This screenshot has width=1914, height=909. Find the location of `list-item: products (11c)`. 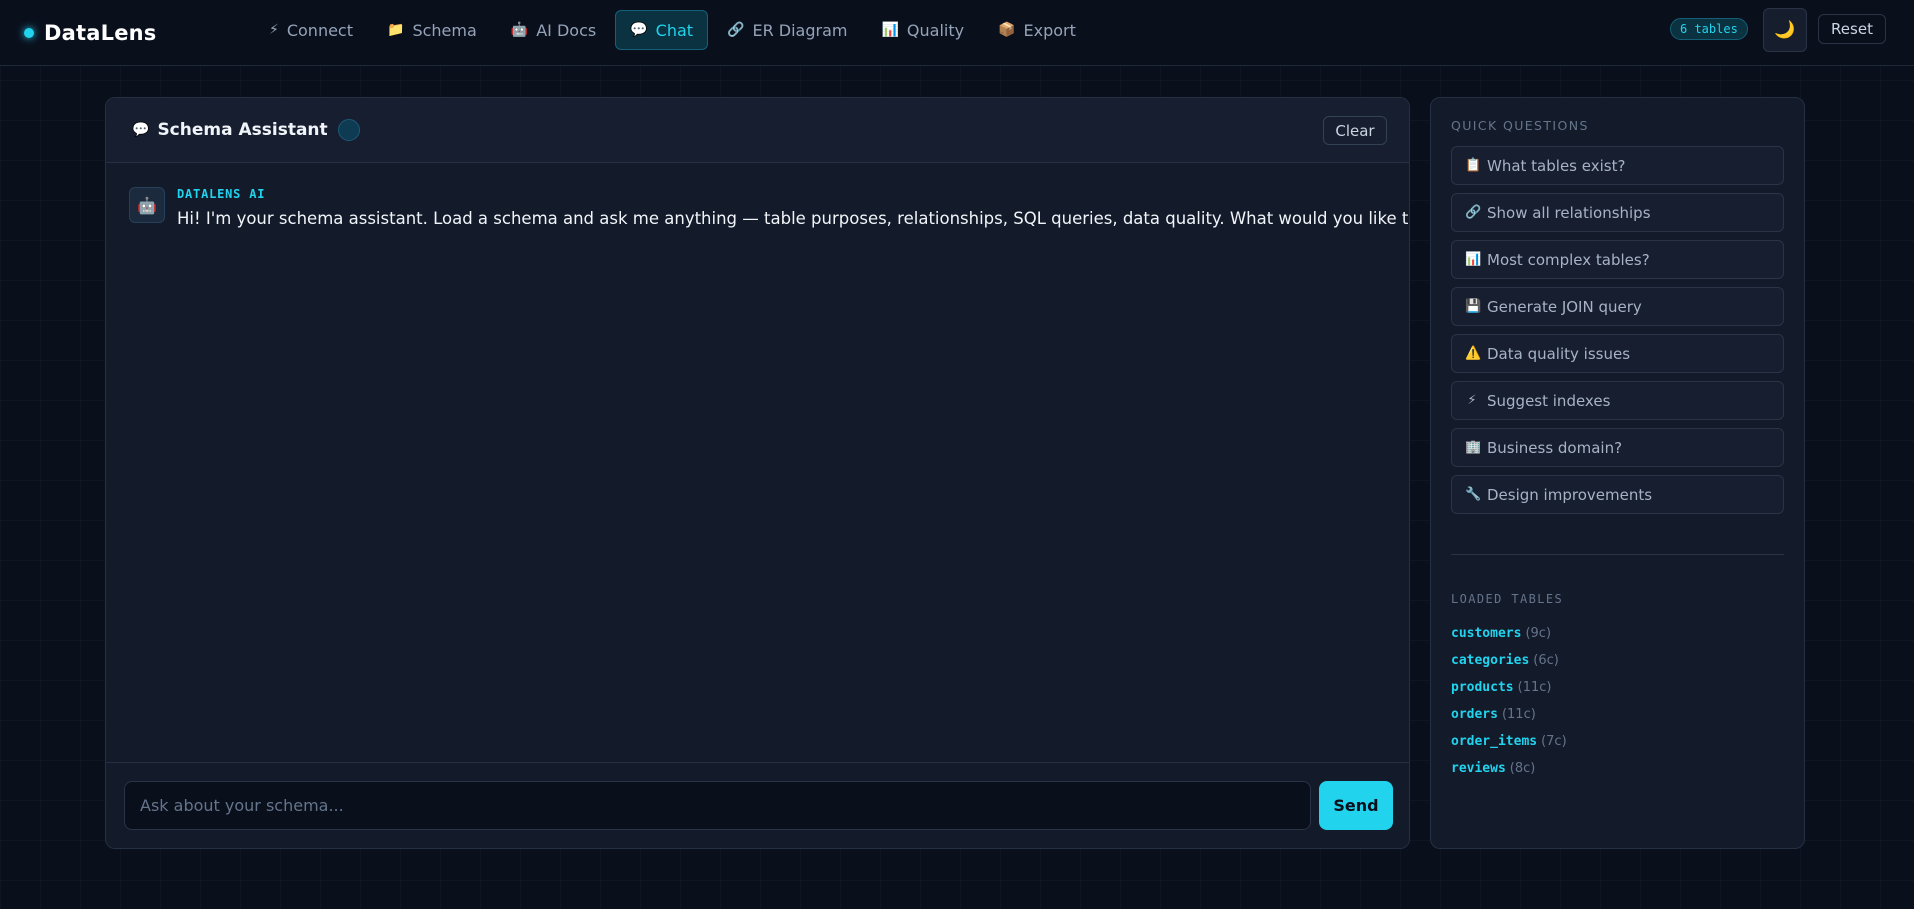

list-item: products (11c) is located at coordinates (1509, 687).